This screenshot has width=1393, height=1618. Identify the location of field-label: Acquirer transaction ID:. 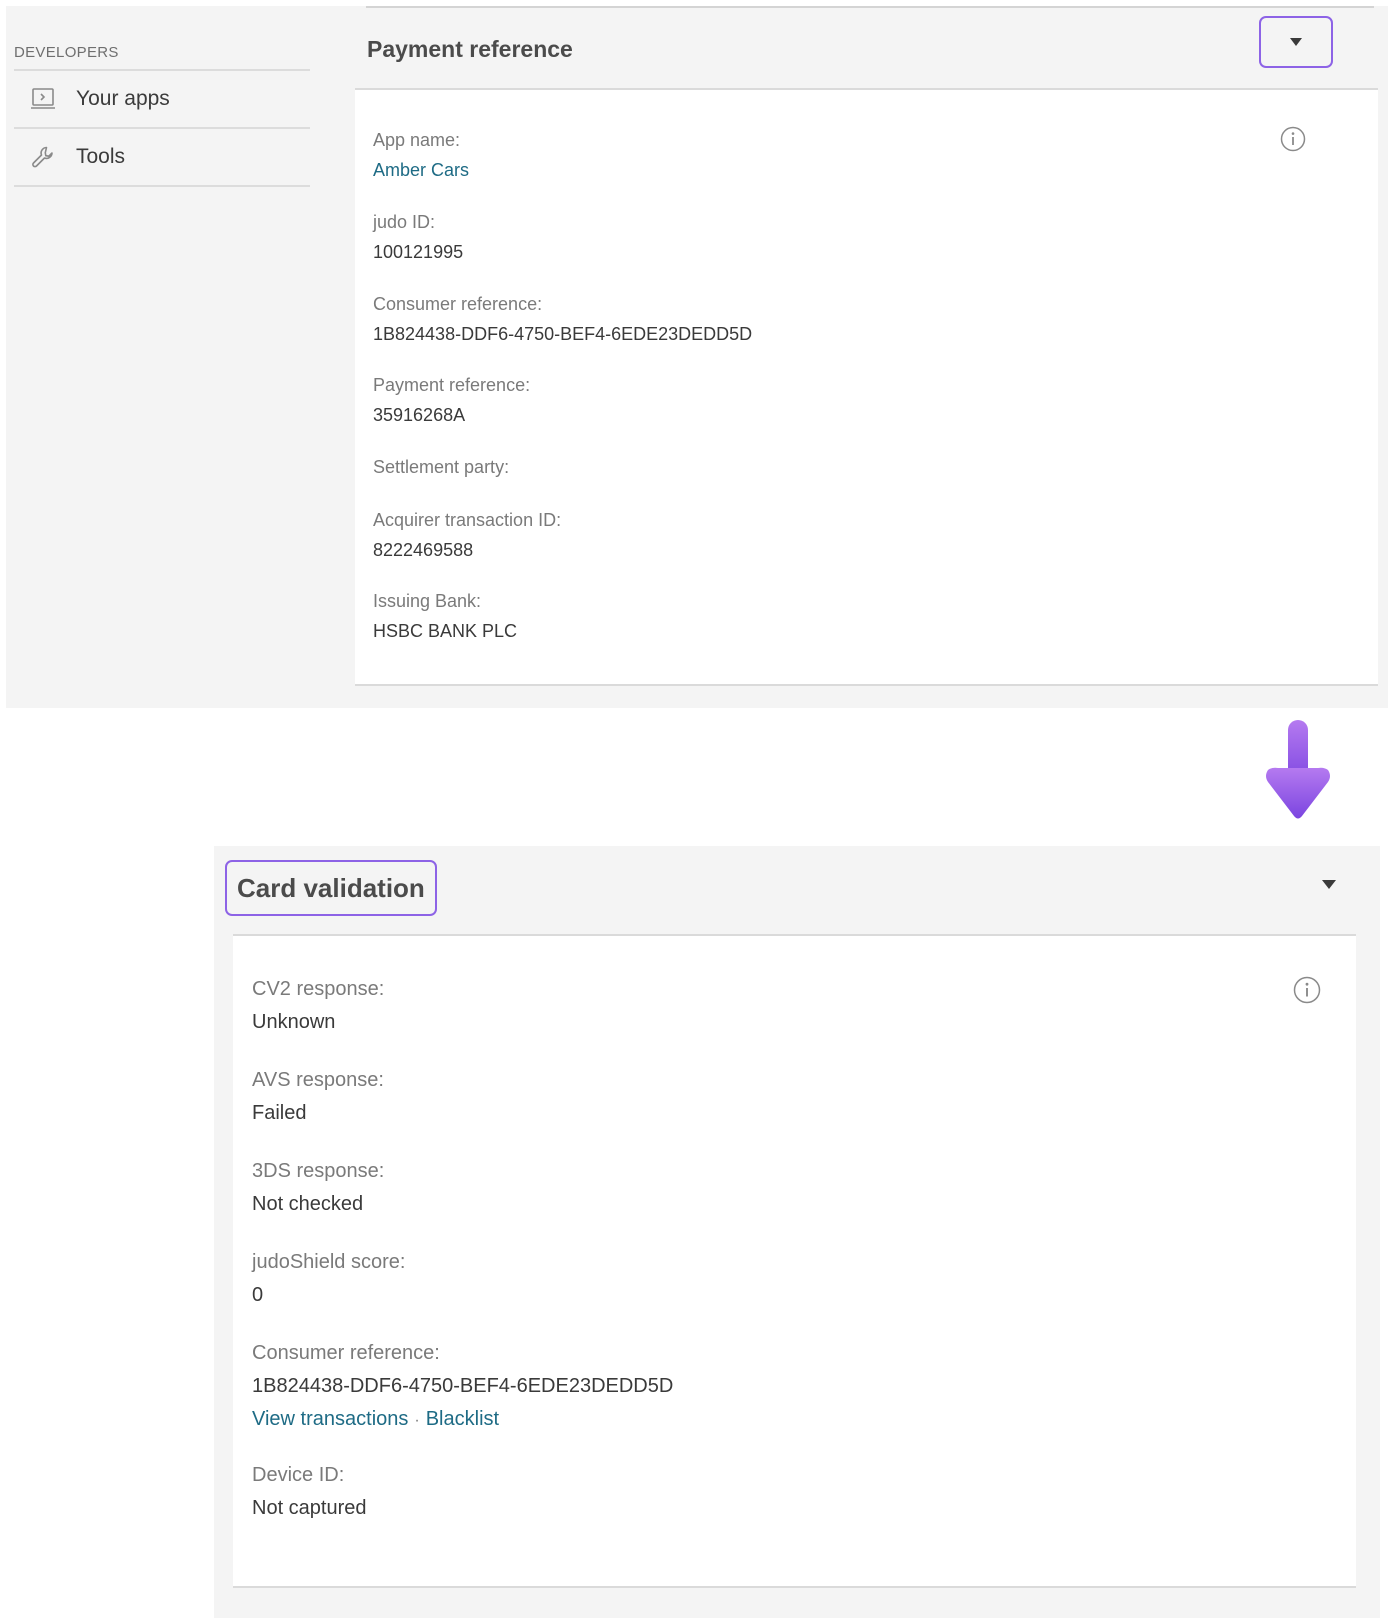
(467, 520).